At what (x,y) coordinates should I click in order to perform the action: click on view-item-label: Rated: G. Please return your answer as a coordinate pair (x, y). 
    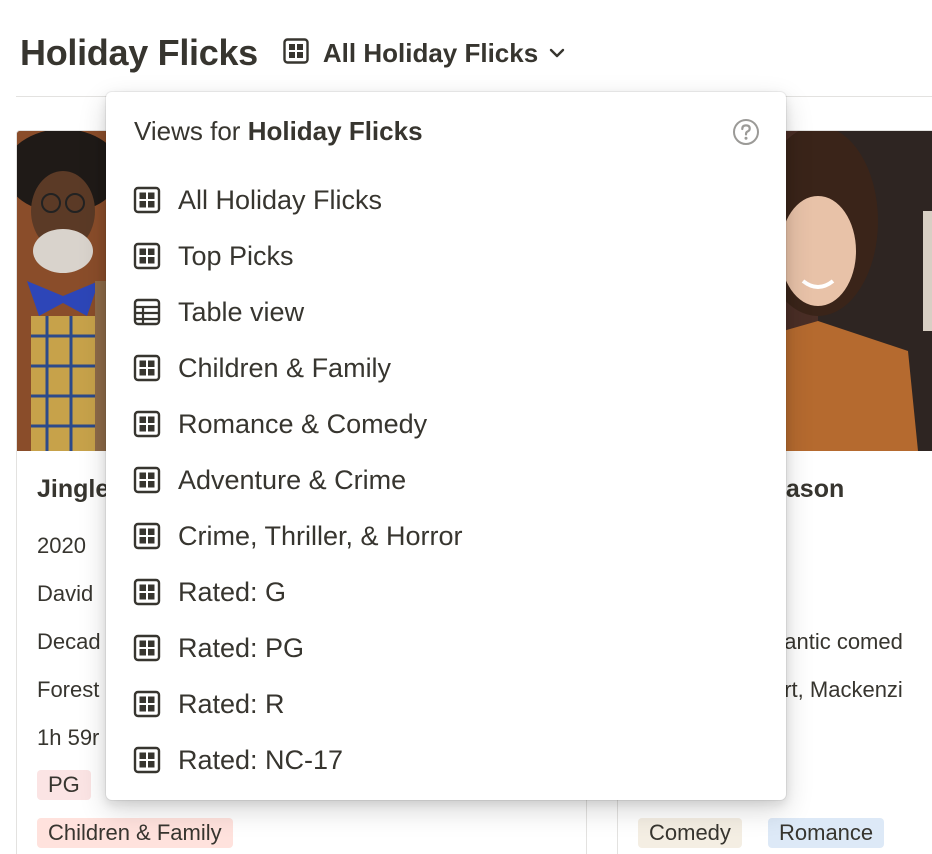
    Looking at the image, I should click on (232, 591).